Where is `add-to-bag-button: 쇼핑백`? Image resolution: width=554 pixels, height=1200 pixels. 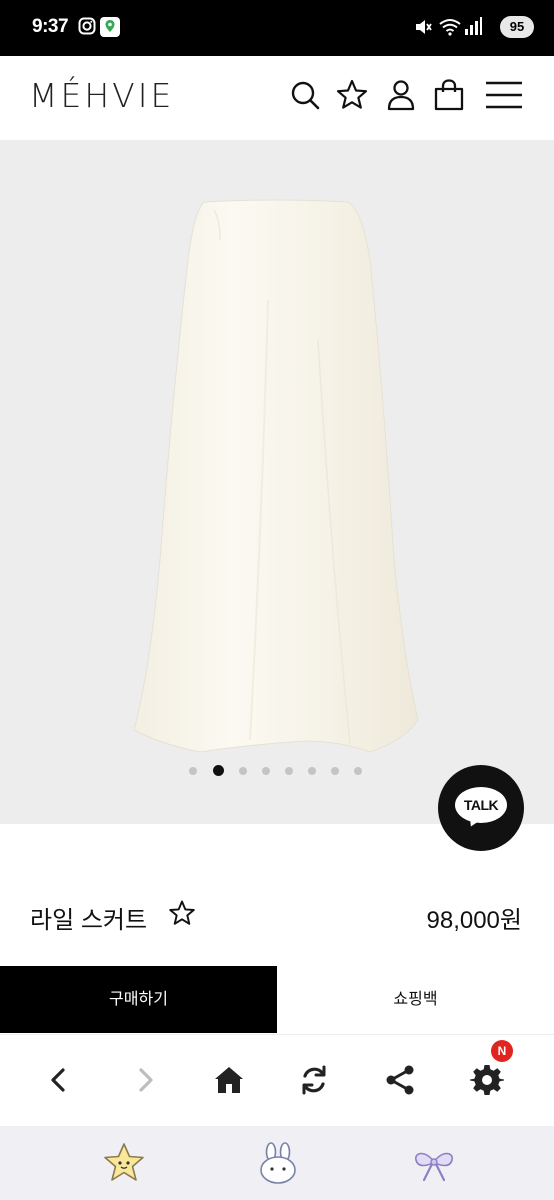
add-to-bag-button: 쇼핑백 is located at coordinates (415, 999).